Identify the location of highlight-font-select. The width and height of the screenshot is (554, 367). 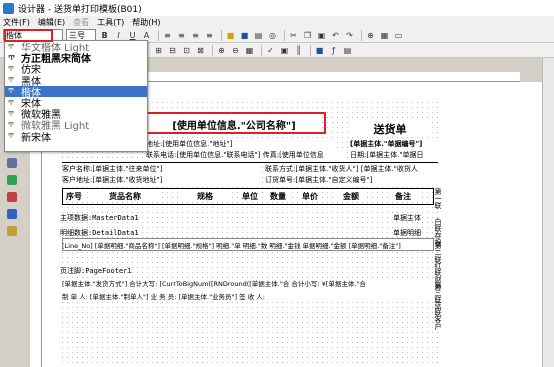
(28, 35).